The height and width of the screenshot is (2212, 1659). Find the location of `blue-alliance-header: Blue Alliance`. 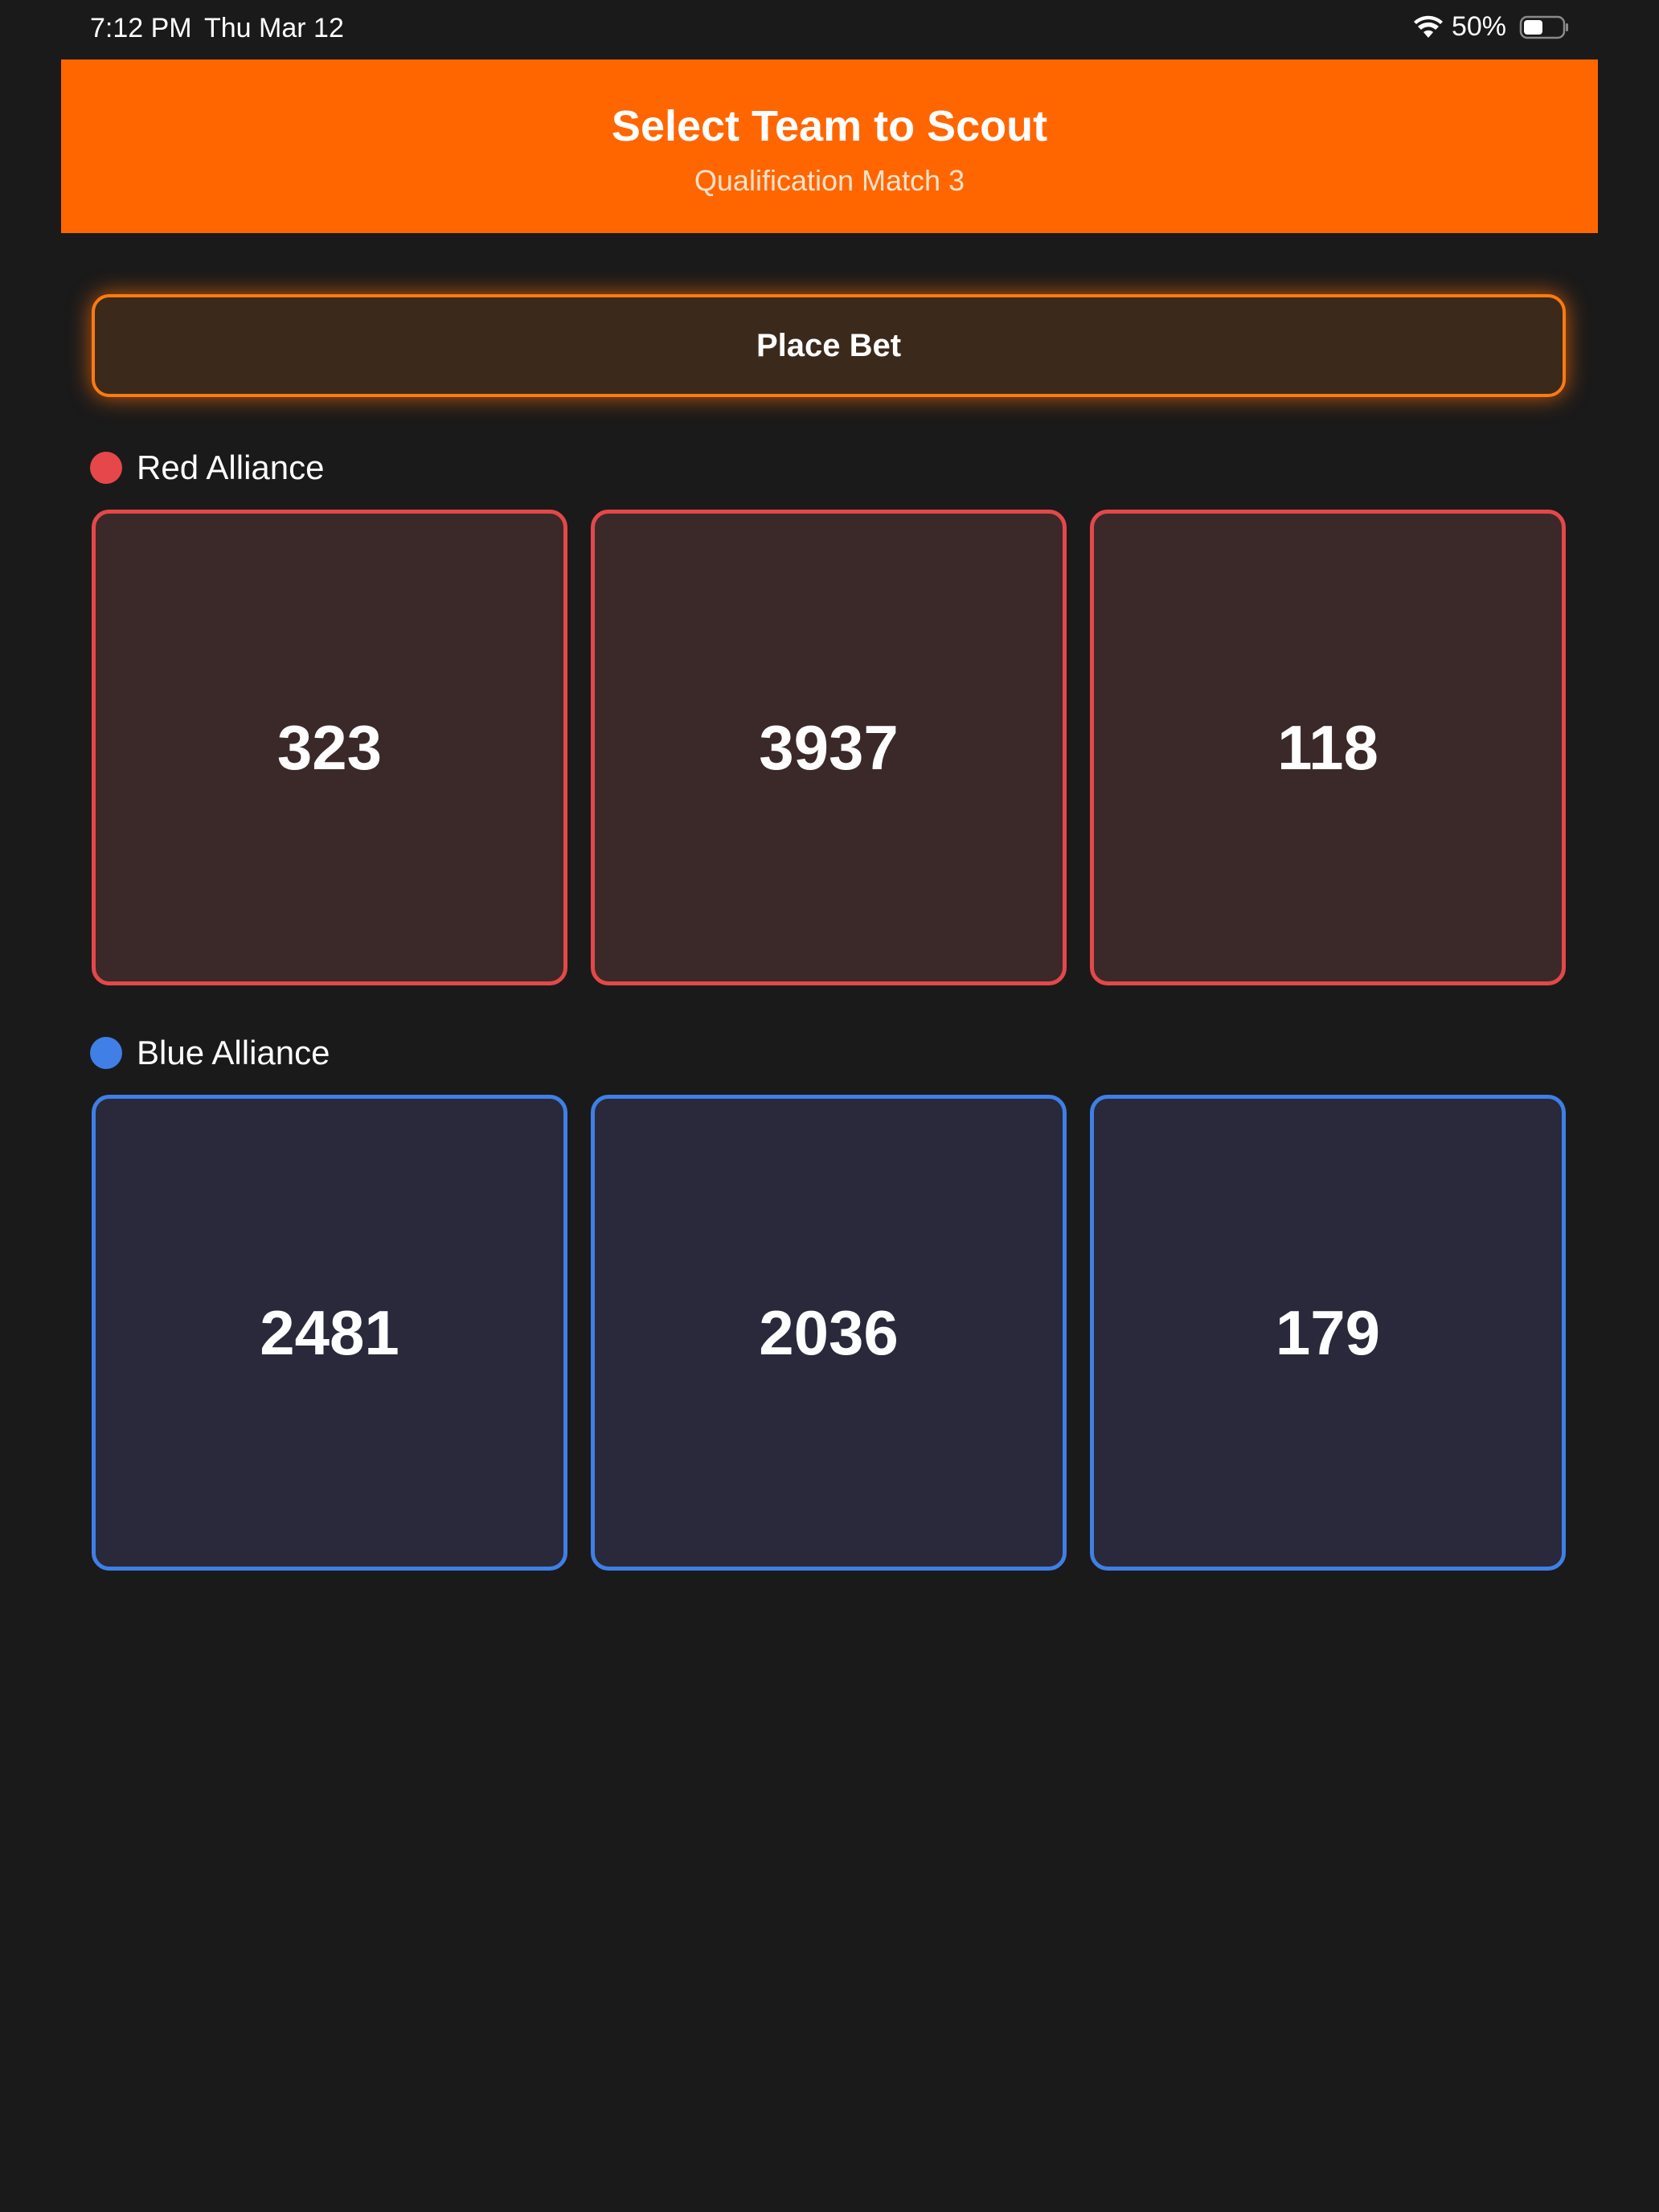

blue-alliance-header: Blue Alliance is located at coordinates (210, 1053).